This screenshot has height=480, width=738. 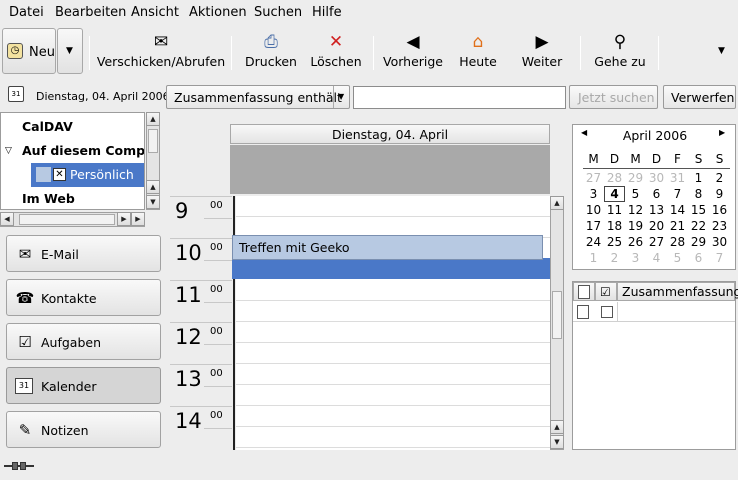 What do you see at coordinates (83, 429) in the screenshot?
I see `nav-button-notes: ✎ Notizen` at bounding box center [83, 429].